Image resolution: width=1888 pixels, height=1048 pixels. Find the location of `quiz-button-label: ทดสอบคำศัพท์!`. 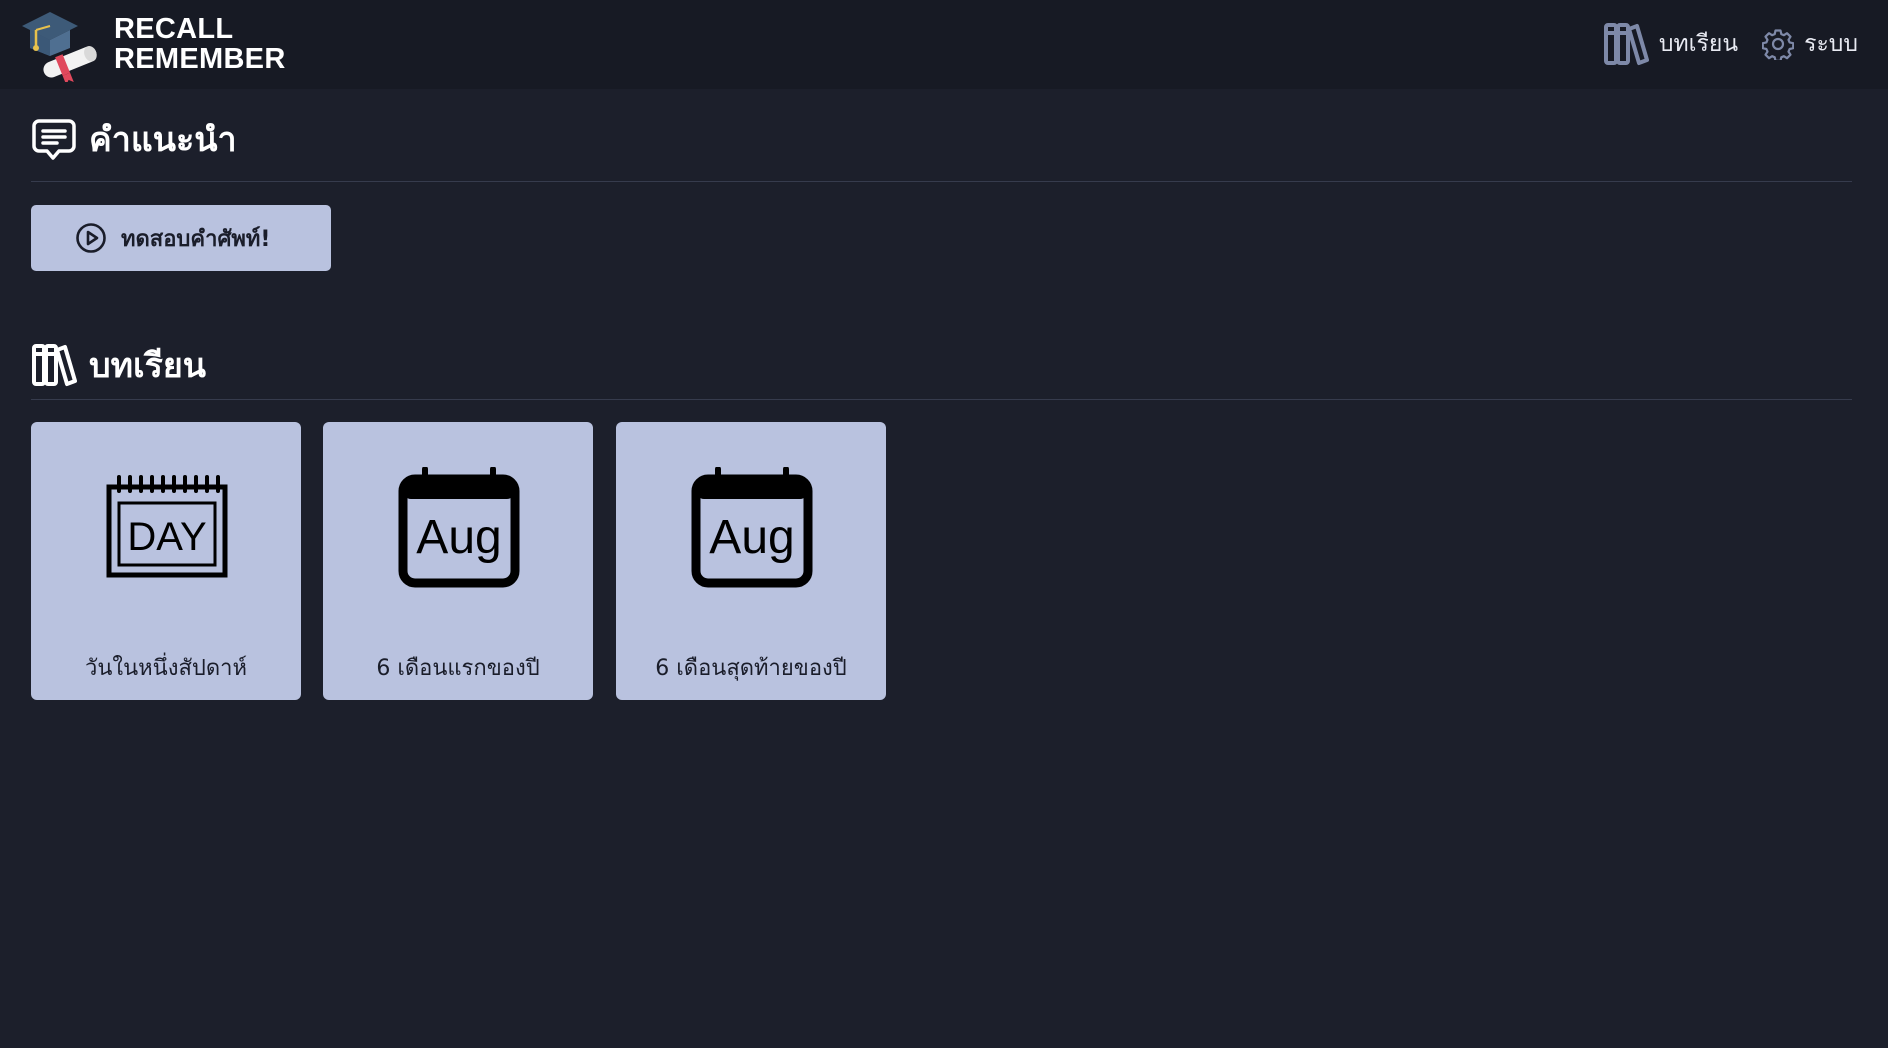

quiz-button-label: ทดสอบคำศัพท์! is located at coordinates (196, 239).